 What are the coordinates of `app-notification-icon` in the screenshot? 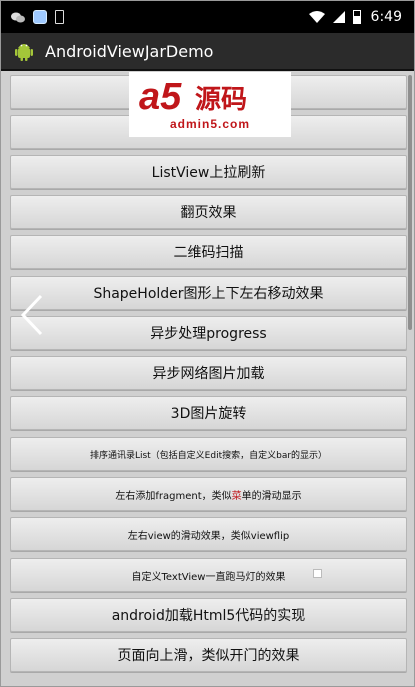 It's located at (40, 17).